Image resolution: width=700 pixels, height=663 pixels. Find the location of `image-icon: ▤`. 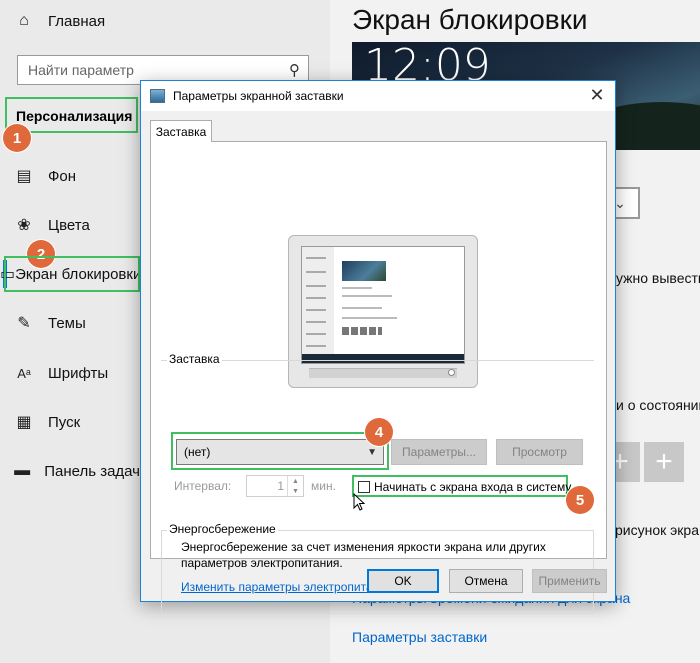

image-icon: ▤ is located at coordinates (24, 176).